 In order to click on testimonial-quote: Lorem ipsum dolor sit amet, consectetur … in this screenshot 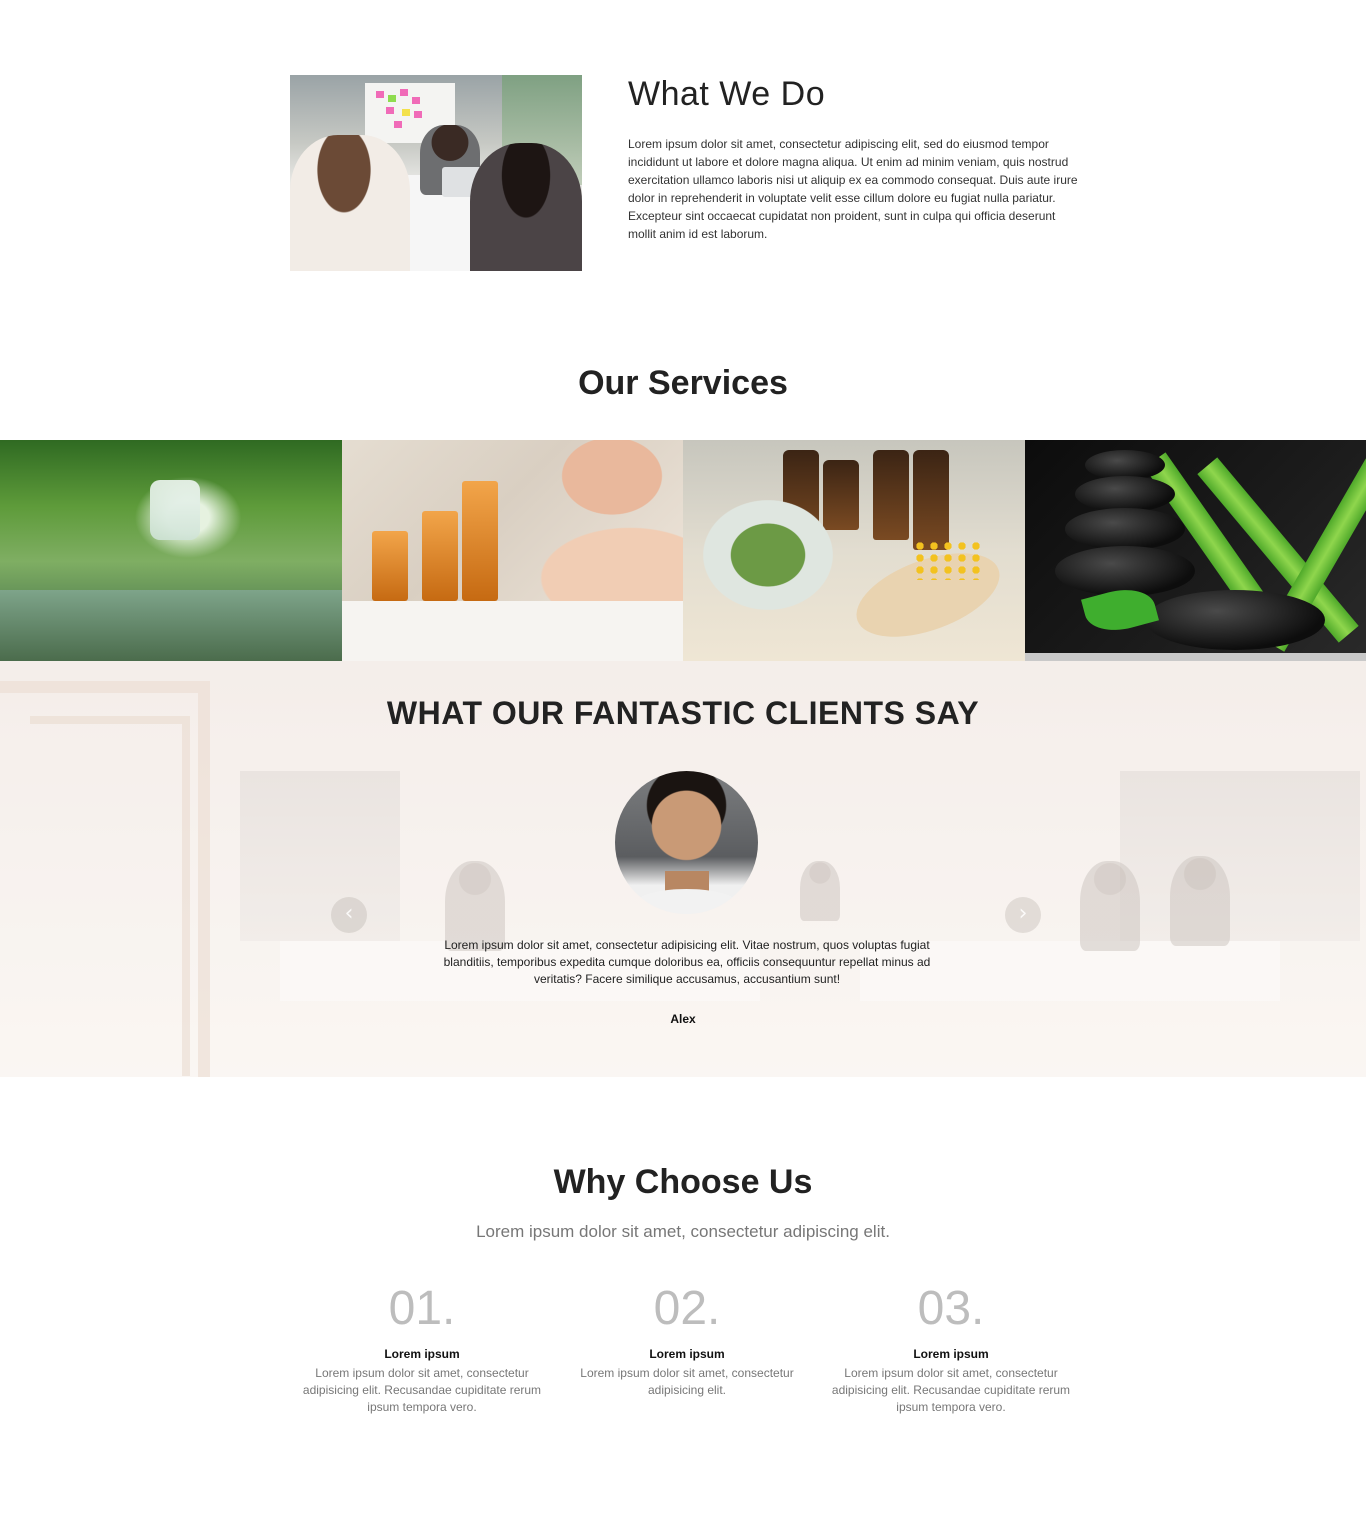, I will do `click(687, 962)`.